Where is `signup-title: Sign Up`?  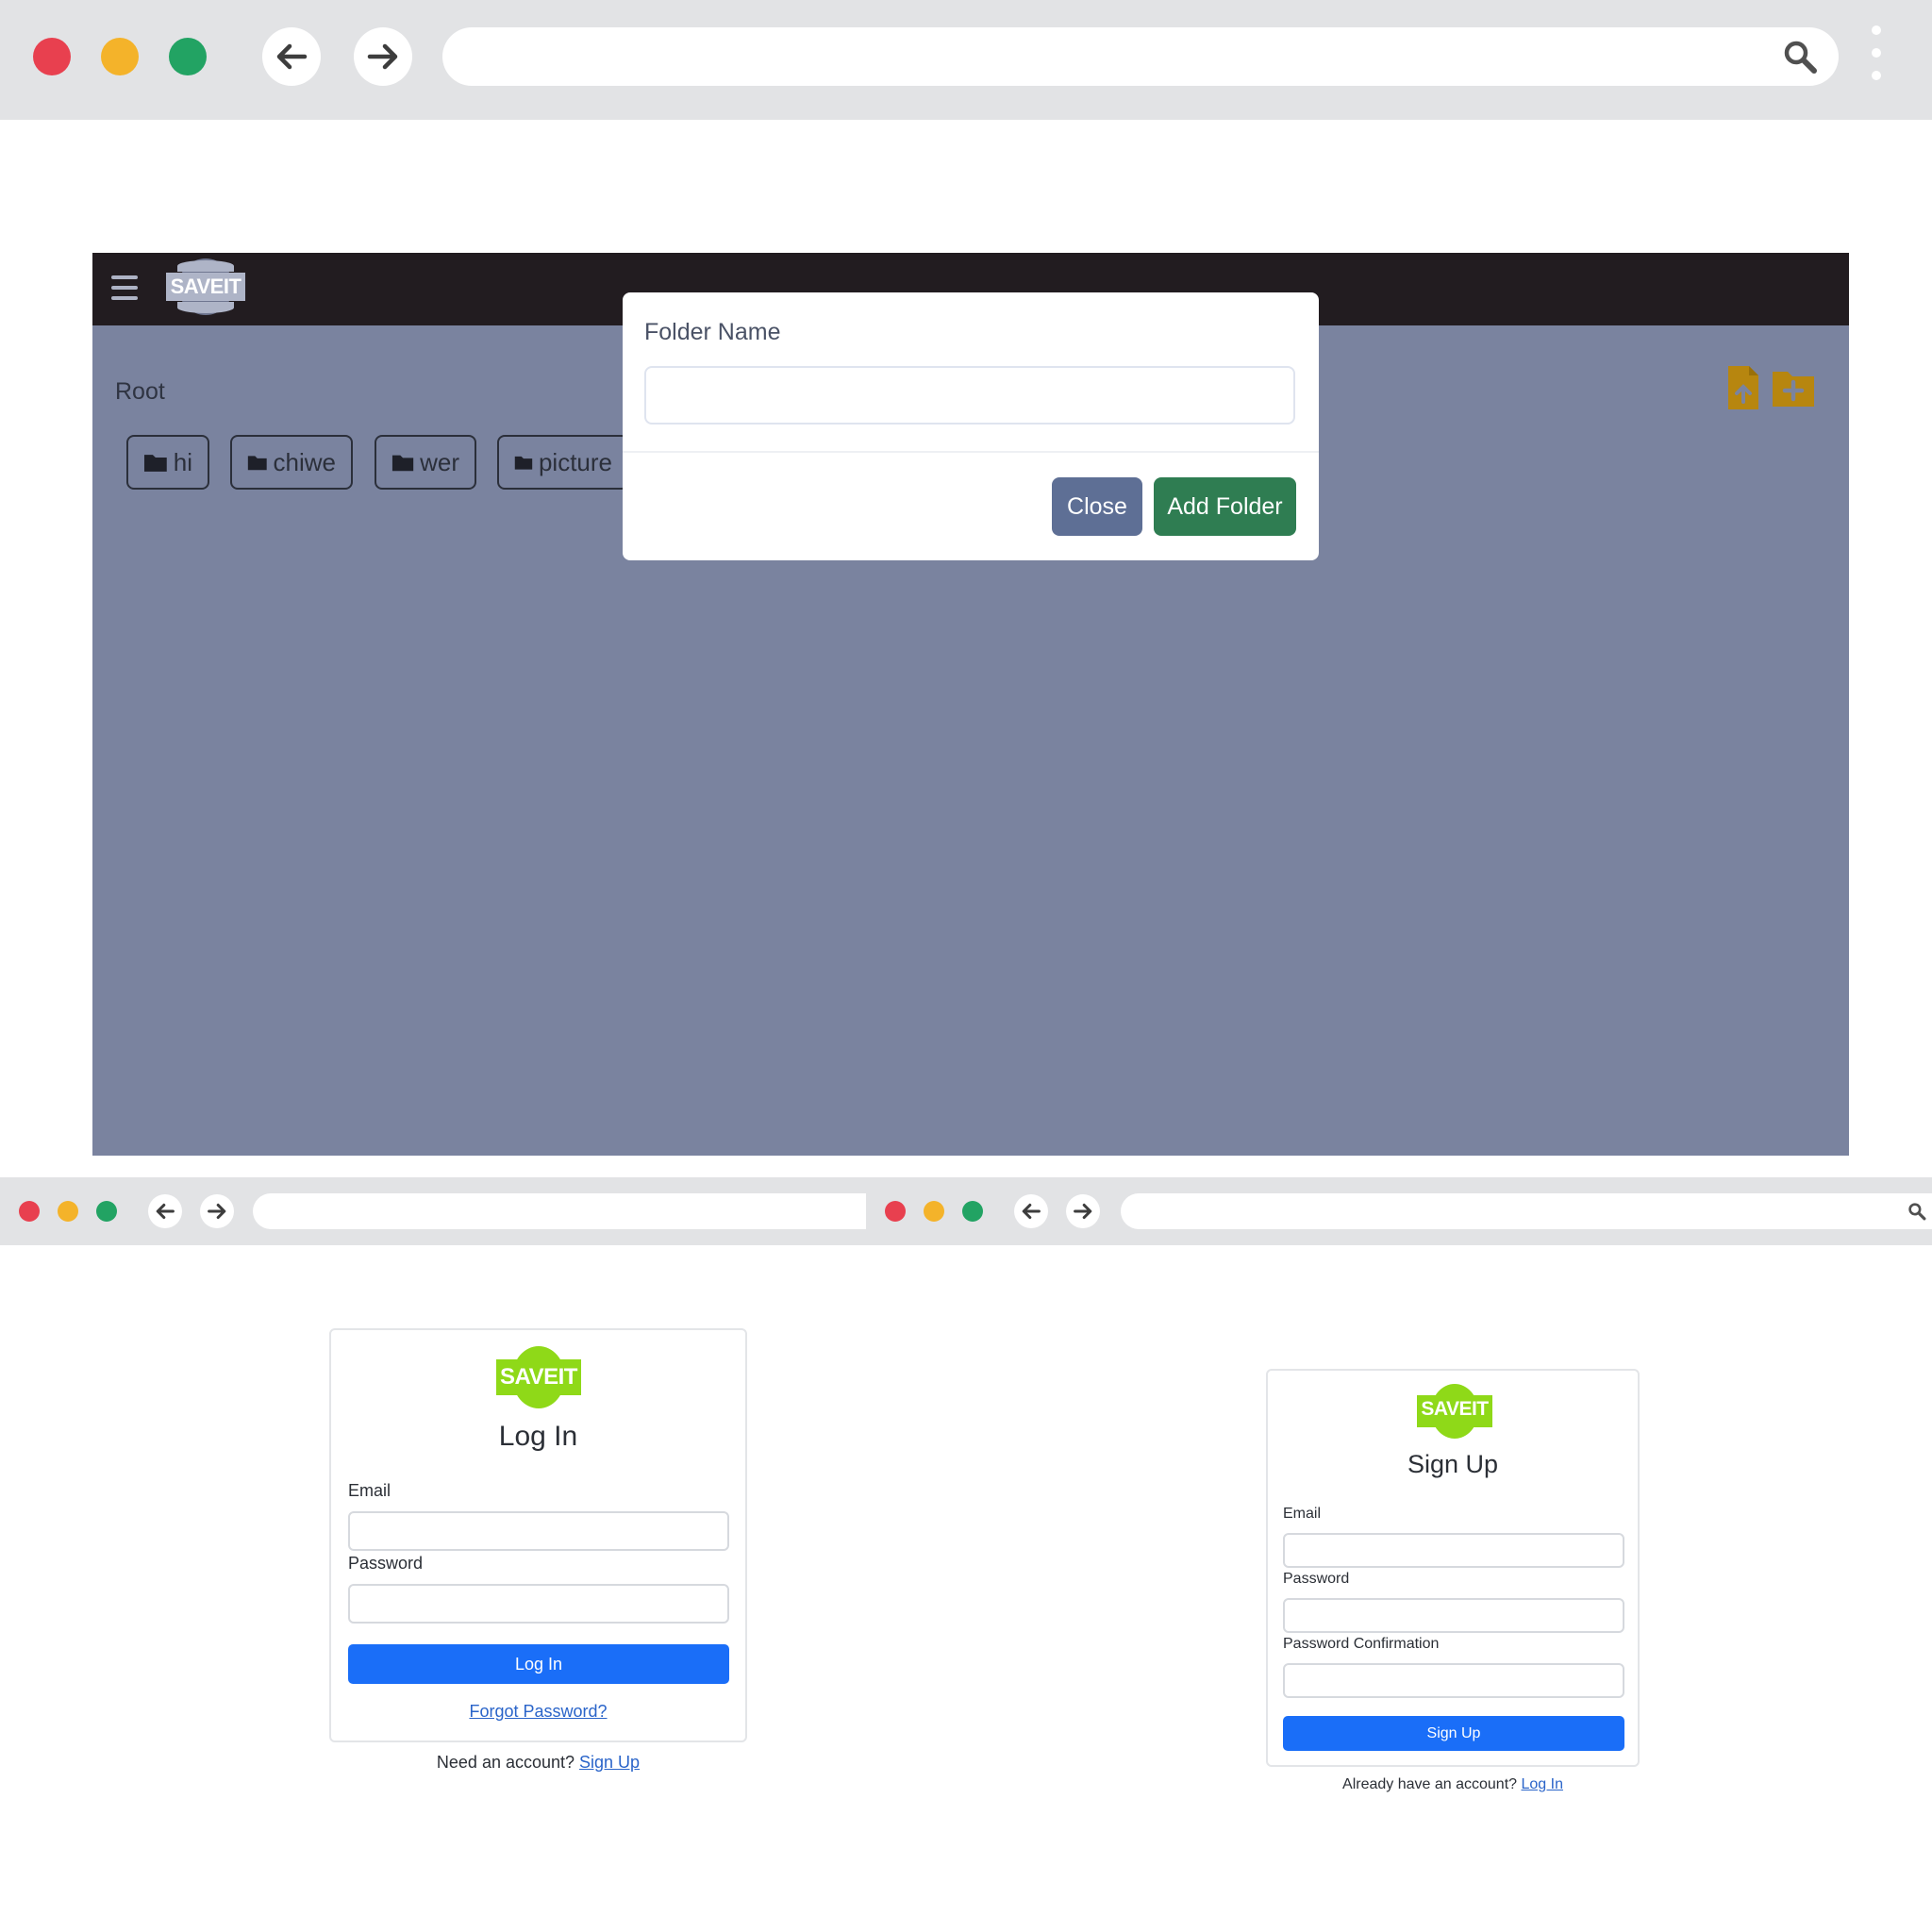 signup-title: Sign Up is located at coordinates (1453, 1464).